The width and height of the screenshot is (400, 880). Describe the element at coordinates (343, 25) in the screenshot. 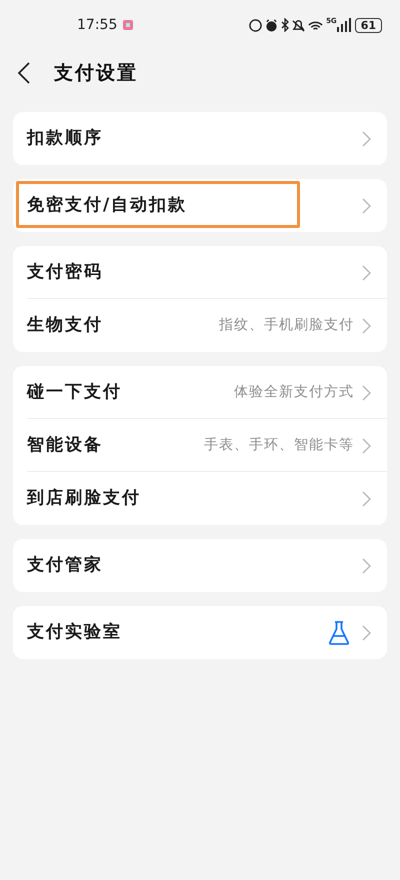

I see `signal-icon` at that location.